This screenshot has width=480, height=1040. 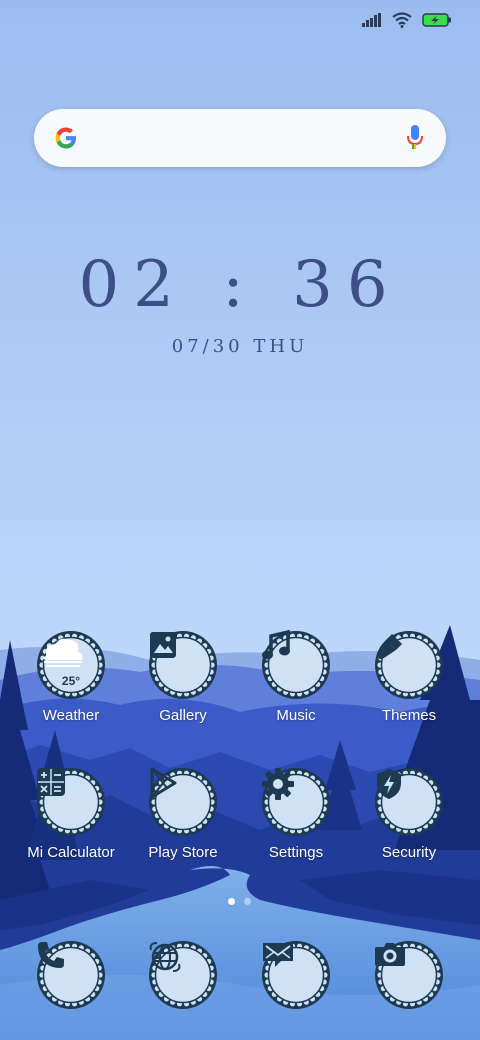 I want to click on app-gallery: Gallery, so click(x=183, y=677).